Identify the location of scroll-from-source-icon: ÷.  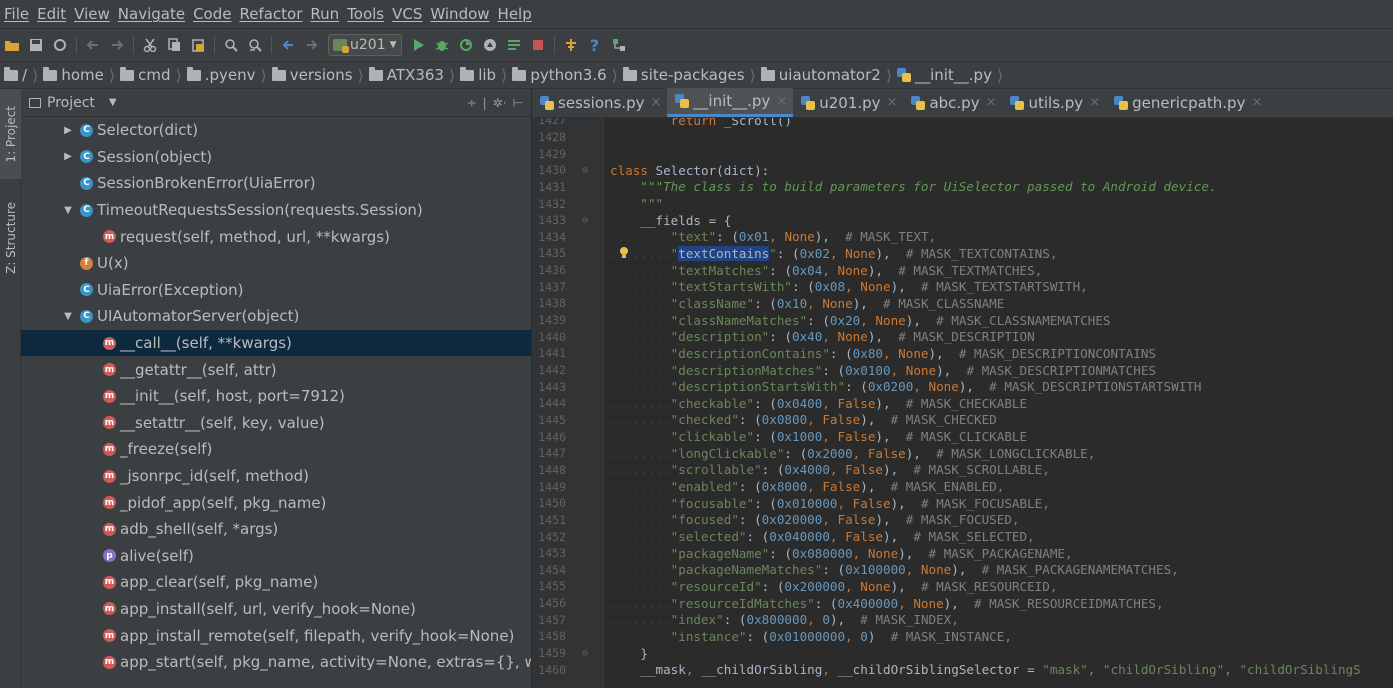
(472, 103).